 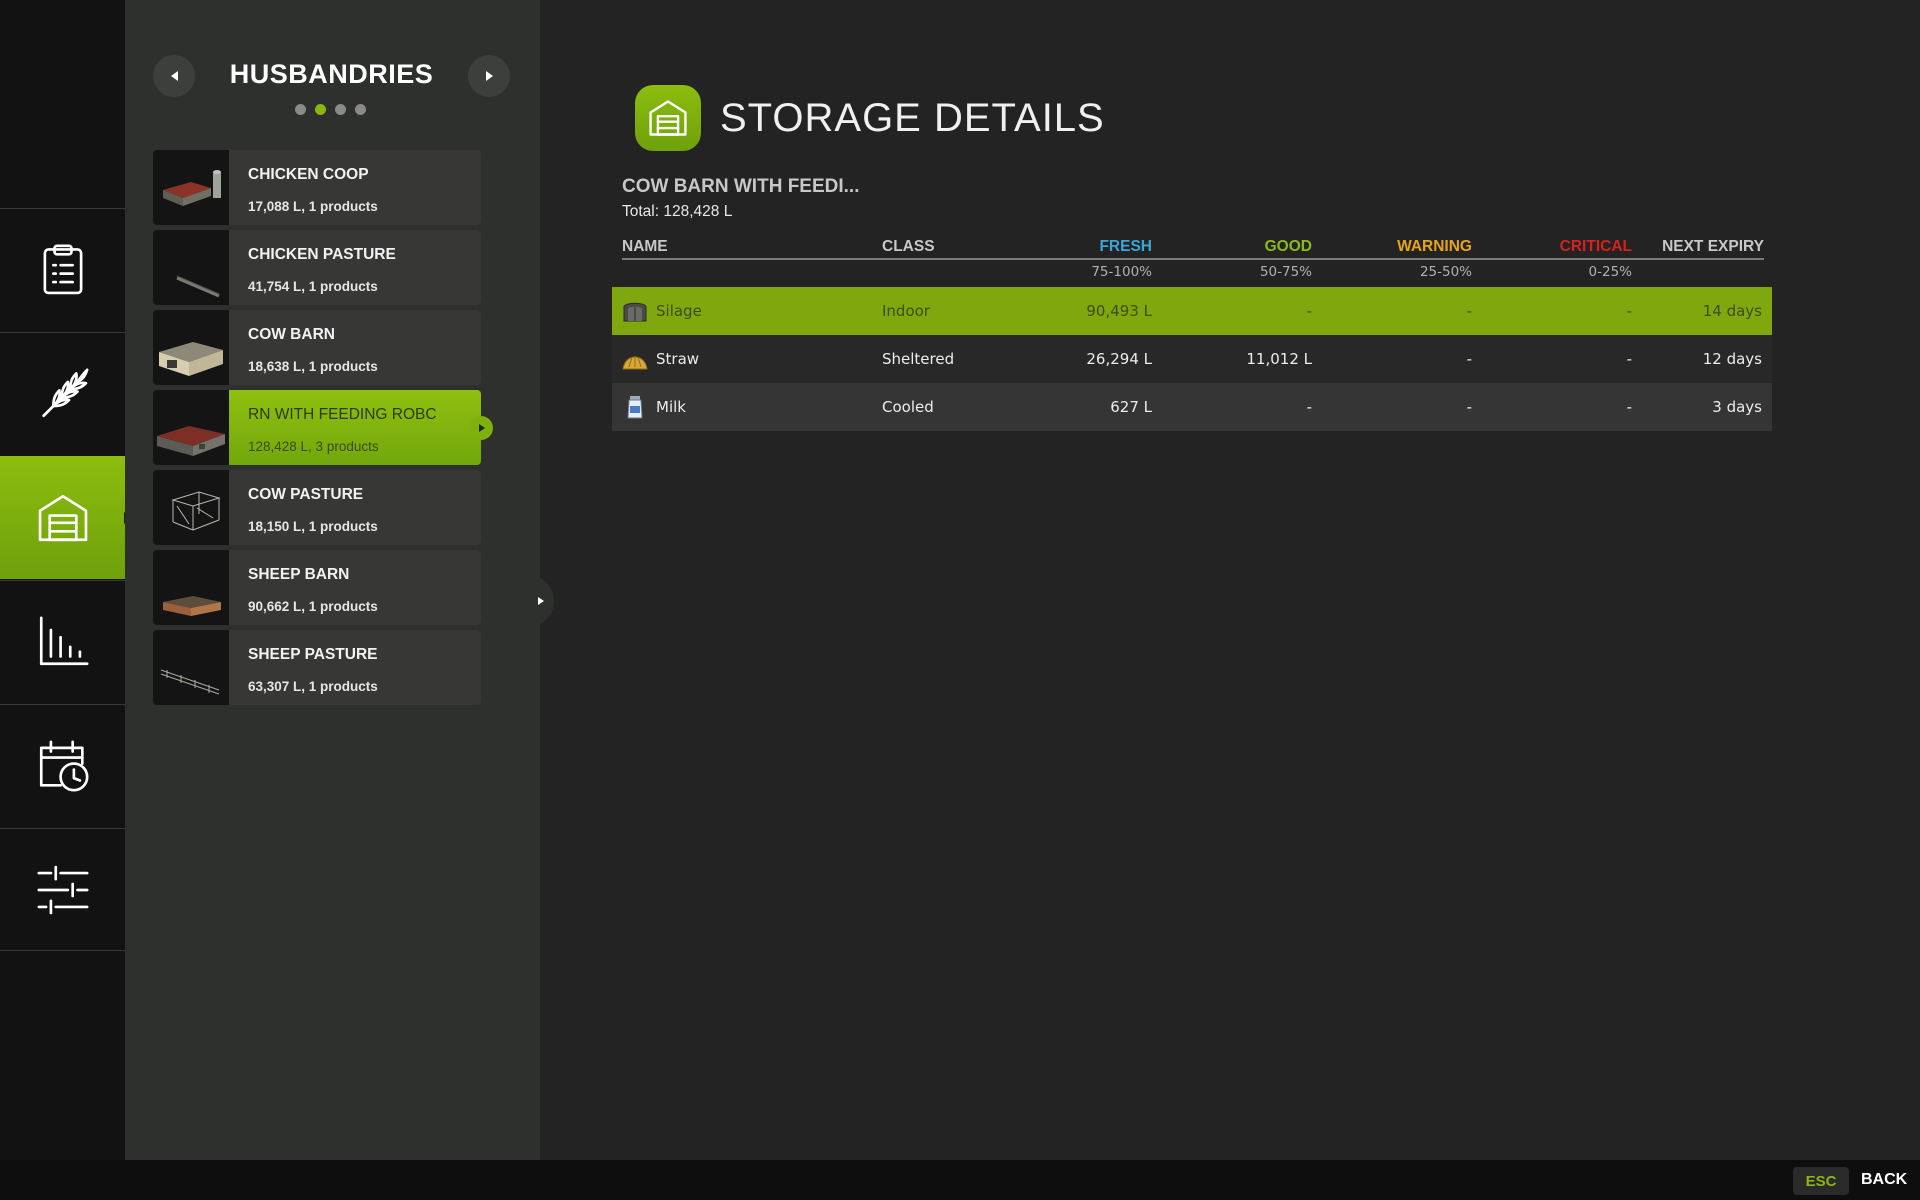 What do you see at coordinates (313, 686) in the screenshot?
I see `list-item-subtitle: 63,307 L, 1 products` at bounding box center [313, 686].